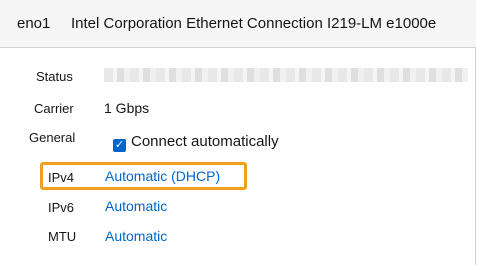  Describe the element at coordinates (61, 177) in the screenshot. I see `ipv4-label: IPv4` at that location.